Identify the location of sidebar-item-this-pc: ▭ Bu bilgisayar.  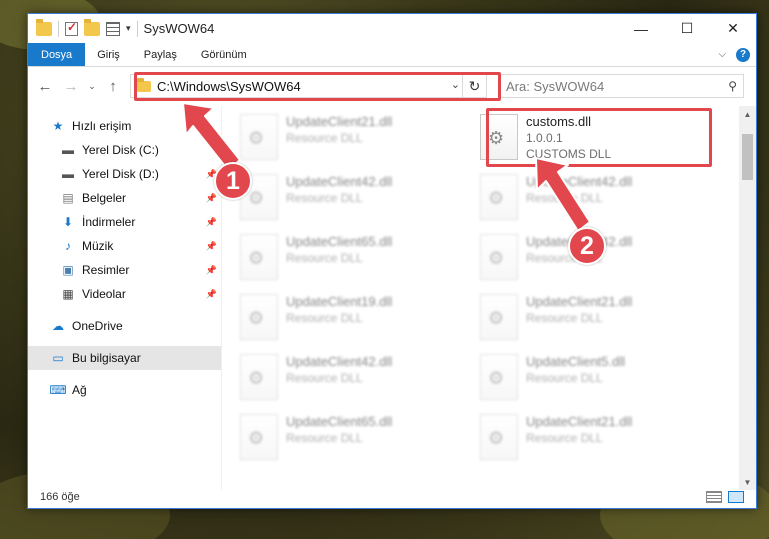
(124, 358).